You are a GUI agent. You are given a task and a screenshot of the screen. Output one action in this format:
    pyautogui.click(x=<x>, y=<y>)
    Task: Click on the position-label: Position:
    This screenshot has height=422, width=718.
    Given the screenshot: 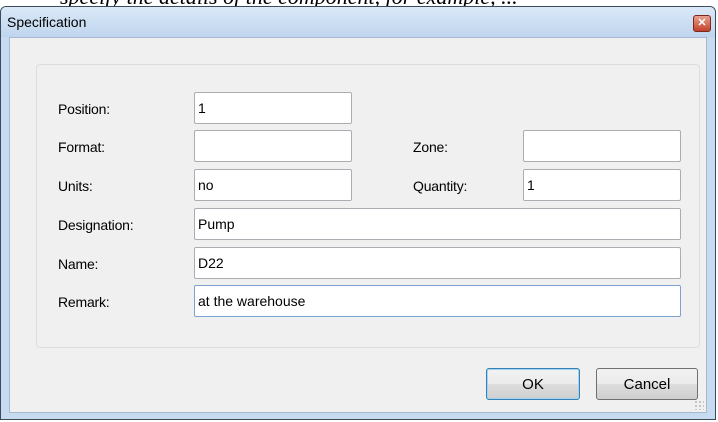 What is the action you would take?
    pyautogui.click(x=84, y=109)
    